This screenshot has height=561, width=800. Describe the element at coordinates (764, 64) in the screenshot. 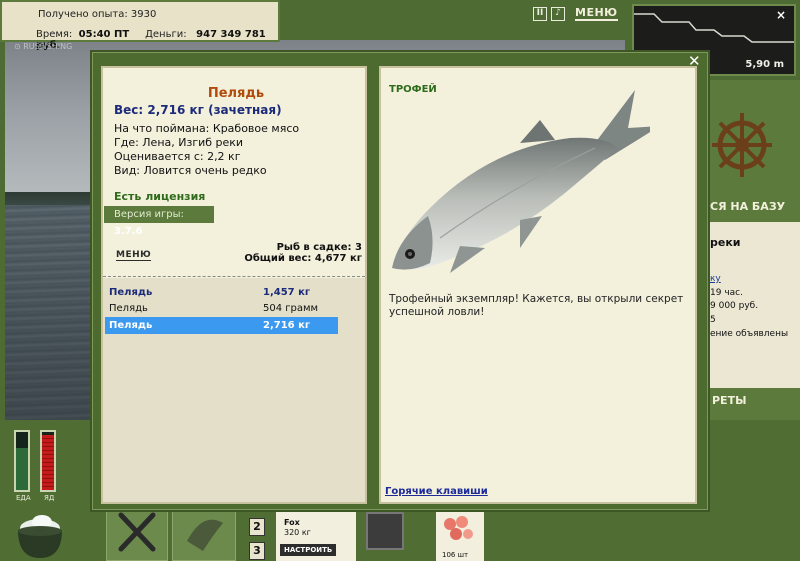

I see `depth-value: 5,90 m` at that location.